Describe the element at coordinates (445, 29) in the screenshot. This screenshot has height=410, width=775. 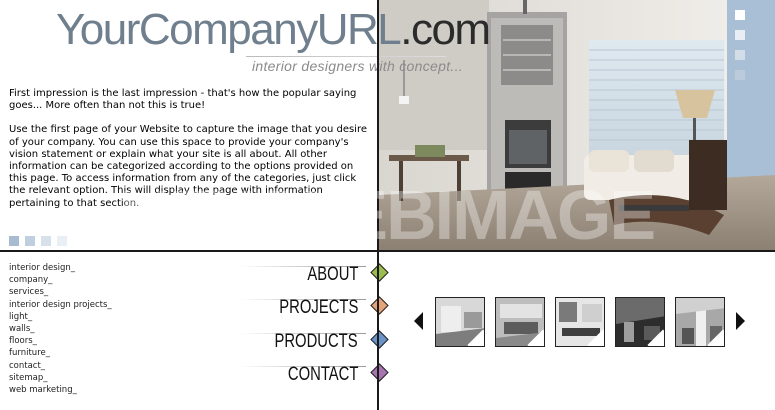
I see `logo-suffix-text: .com` at that location.